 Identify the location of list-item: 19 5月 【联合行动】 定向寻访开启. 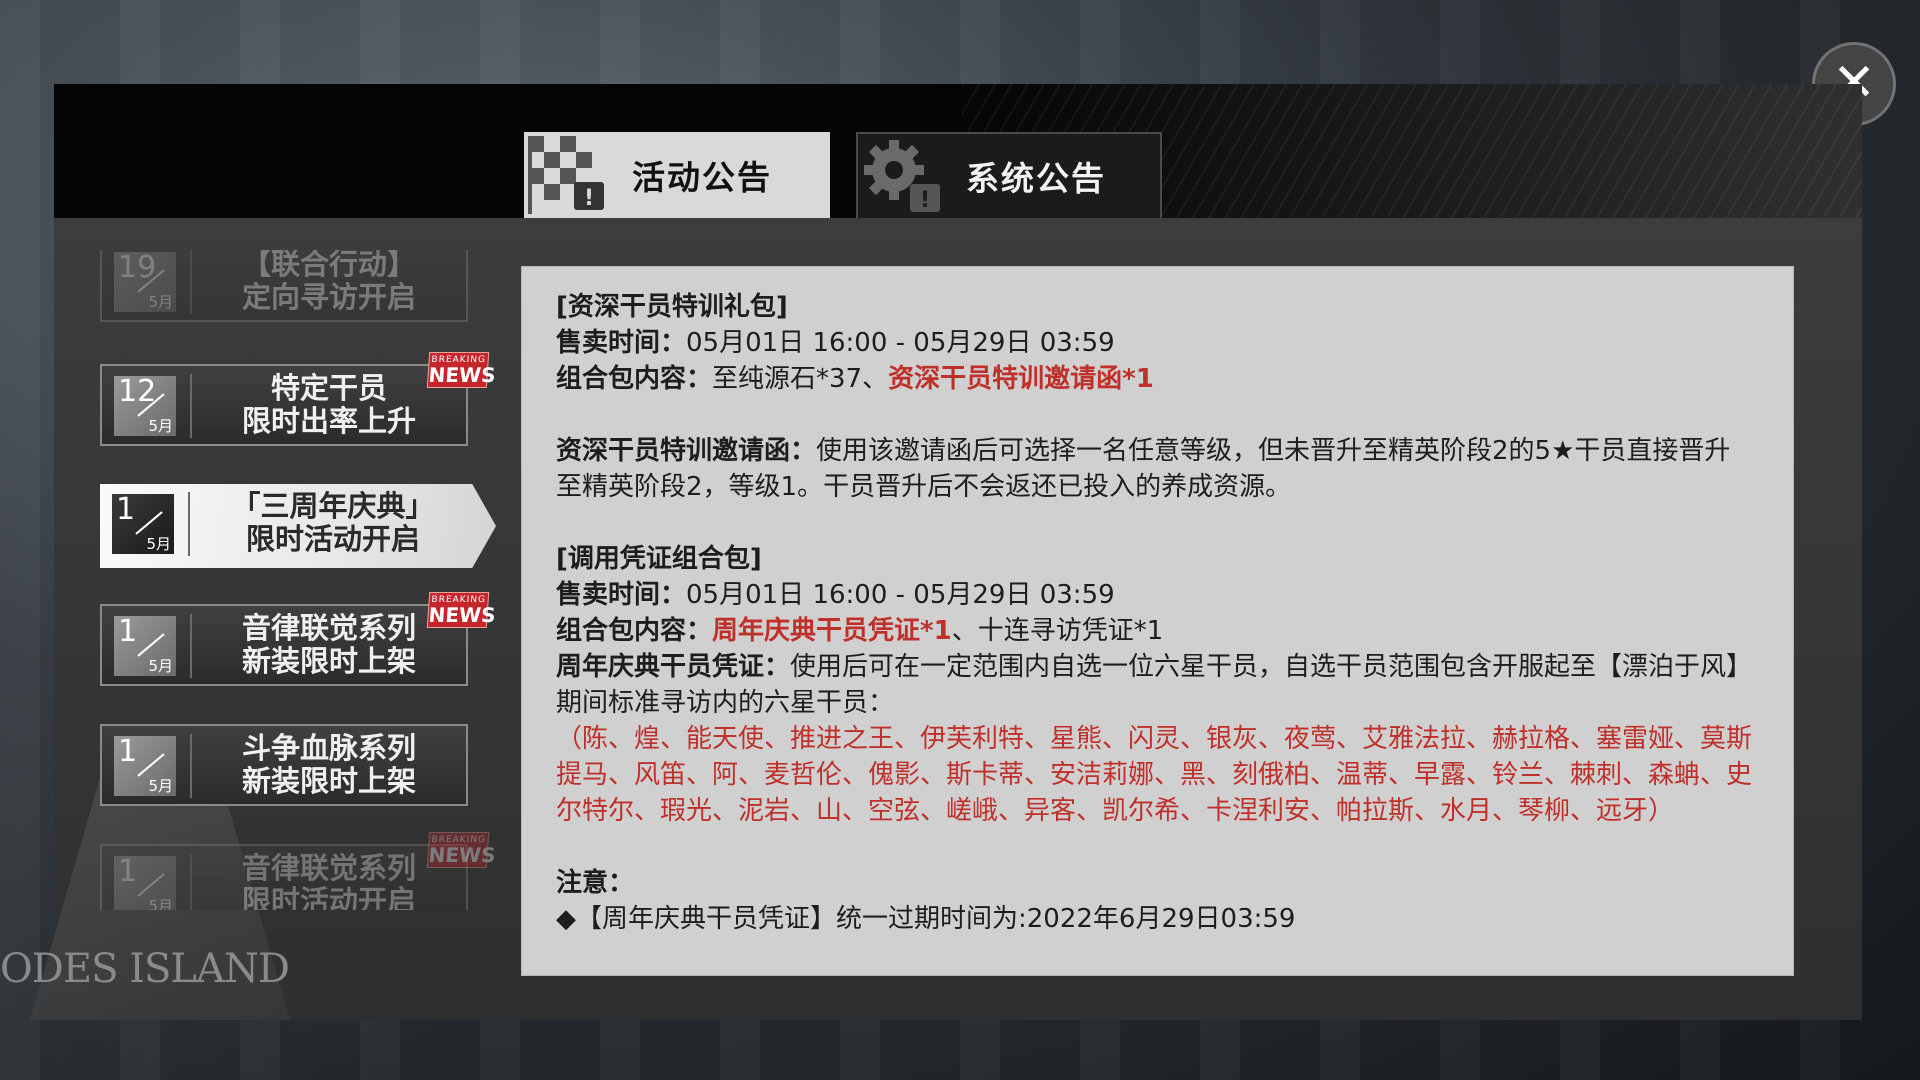
(284, 286).